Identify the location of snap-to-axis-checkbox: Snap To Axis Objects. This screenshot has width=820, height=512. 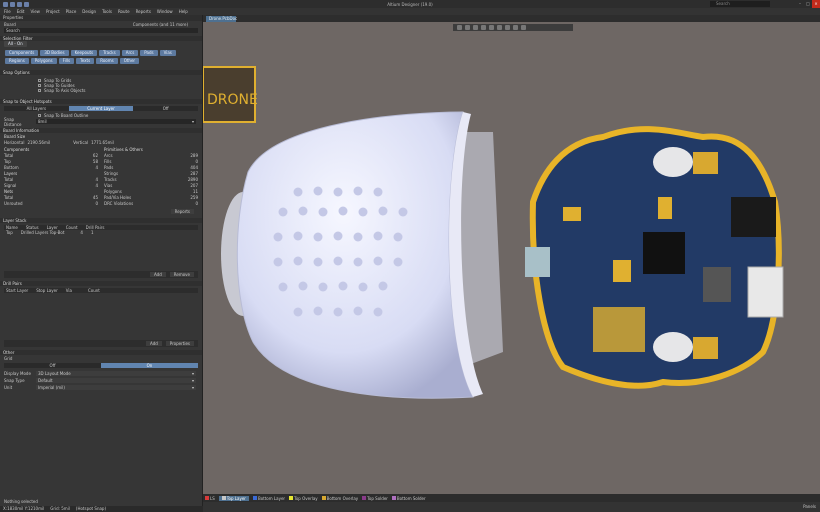
(101, 90).